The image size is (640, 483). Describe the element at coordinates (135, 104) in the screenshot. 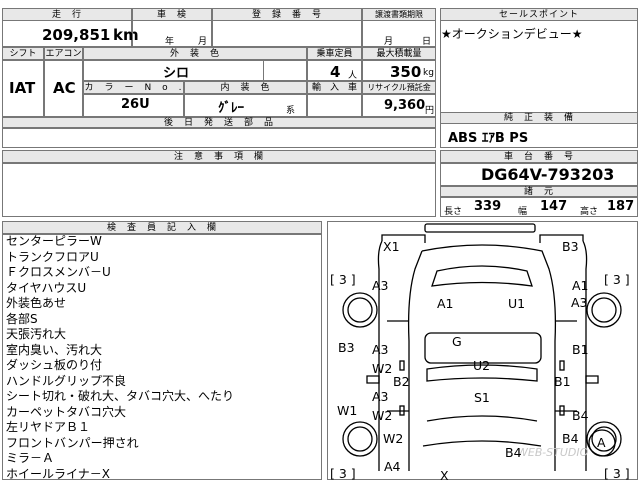

I see `color-no-value: 26U` at that location.